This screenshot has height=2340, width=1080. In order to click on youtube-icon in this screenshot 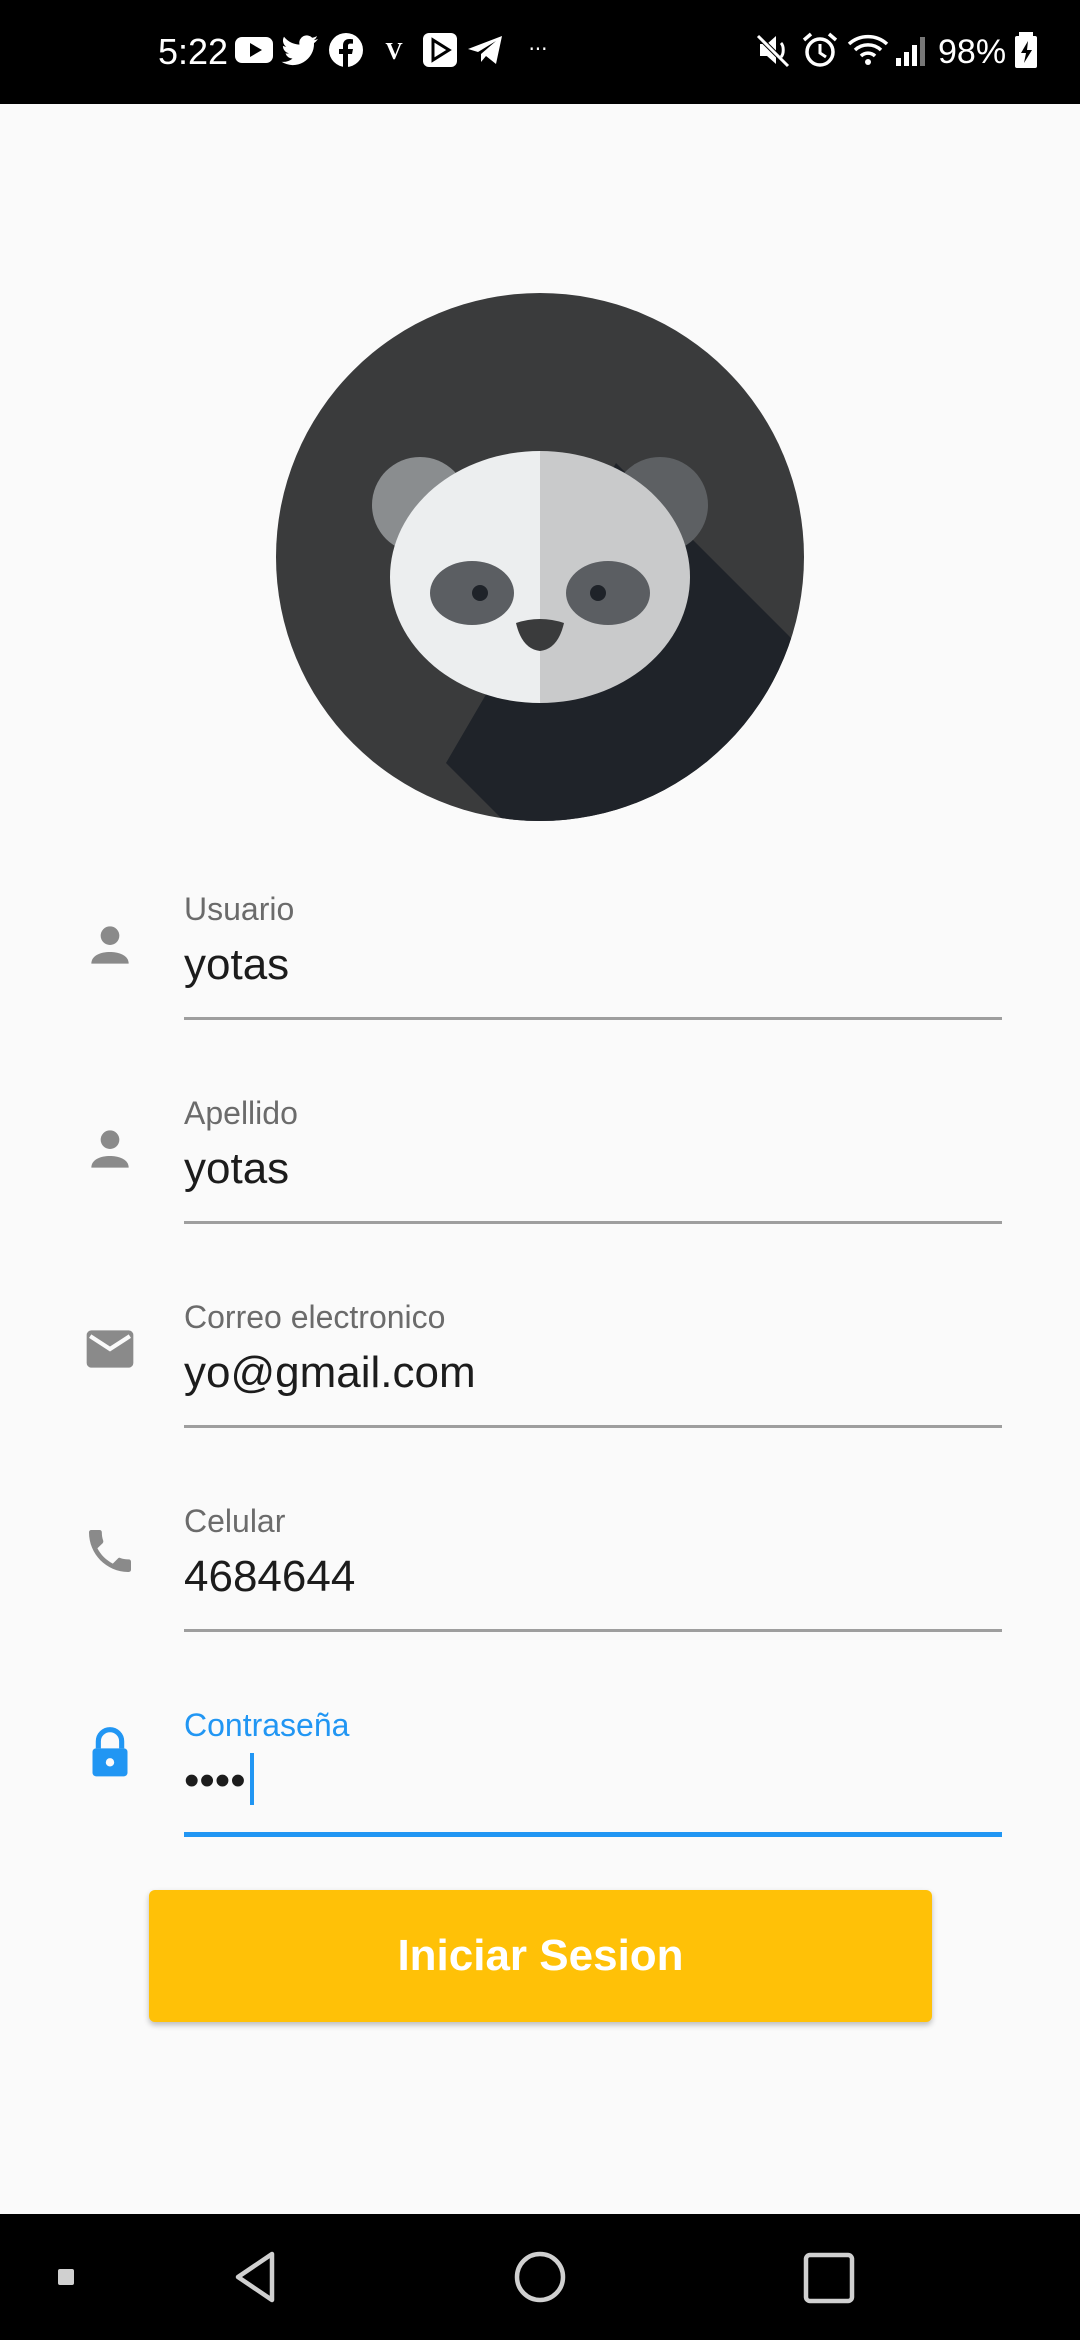, I will do `click(254, 50)`.